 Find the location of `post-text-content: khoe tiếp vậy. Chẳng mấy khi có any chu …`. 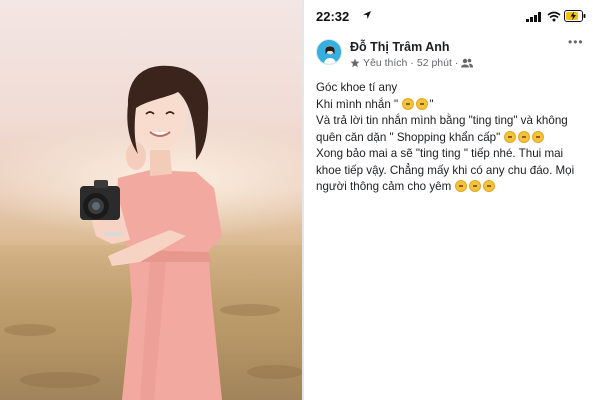

post-text-content: khoe tiếp vậy. Chẳng mấy khi có any chu … is located at coordinates (445, 170).